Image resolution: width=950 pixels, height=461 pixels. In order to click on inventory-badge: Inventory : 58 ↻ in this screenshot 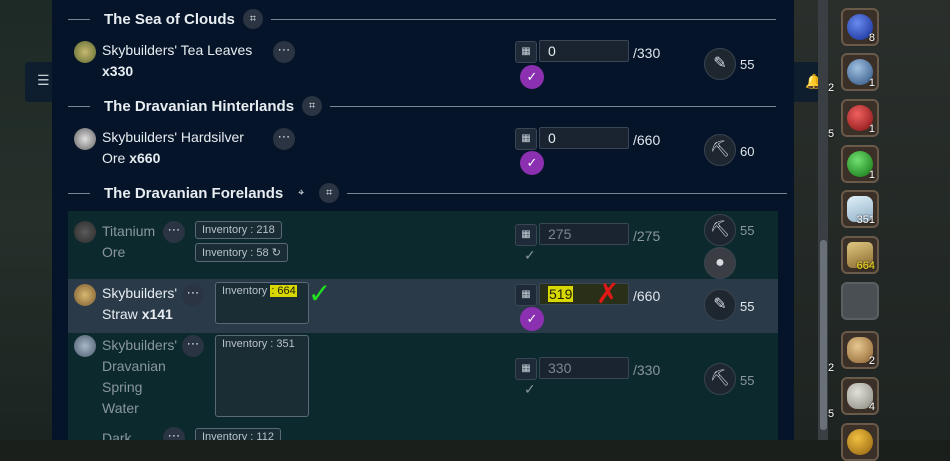, I will do `click(241, 252)`.